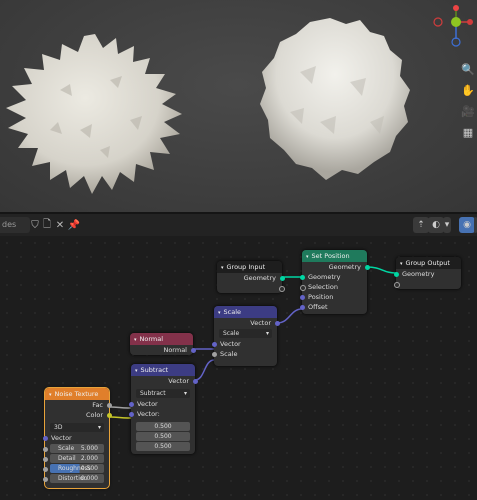  What do you see at coordinates (163, 344) in the screenshot?
I see `normal-node: ▾ Normal Normal` at bounding box center [163, 344].